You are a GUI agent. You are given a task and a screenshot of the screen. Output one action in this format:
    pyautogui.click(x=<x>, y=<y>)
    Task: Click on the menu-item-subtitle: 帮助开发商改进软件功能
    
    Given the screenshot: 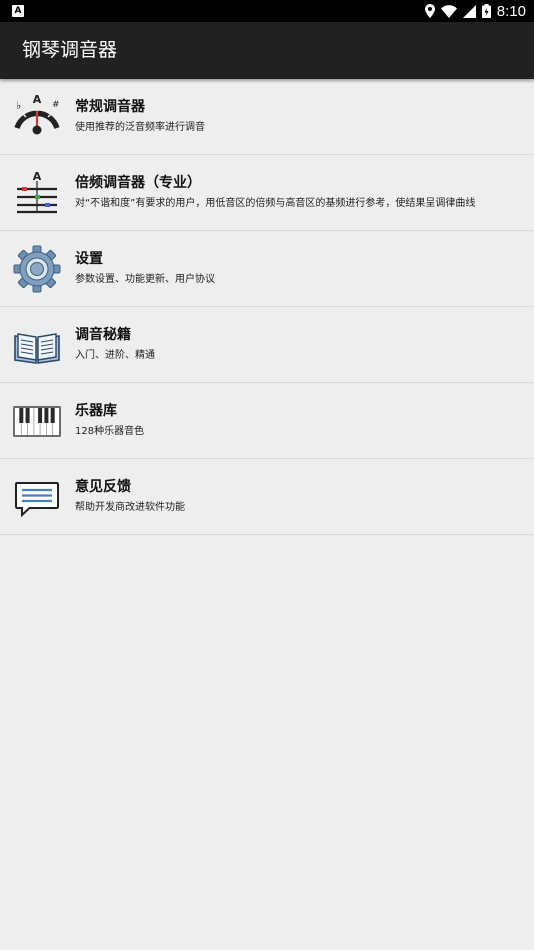 What is the action you would take?
    pyautogui.click(x=130, y=507)
    